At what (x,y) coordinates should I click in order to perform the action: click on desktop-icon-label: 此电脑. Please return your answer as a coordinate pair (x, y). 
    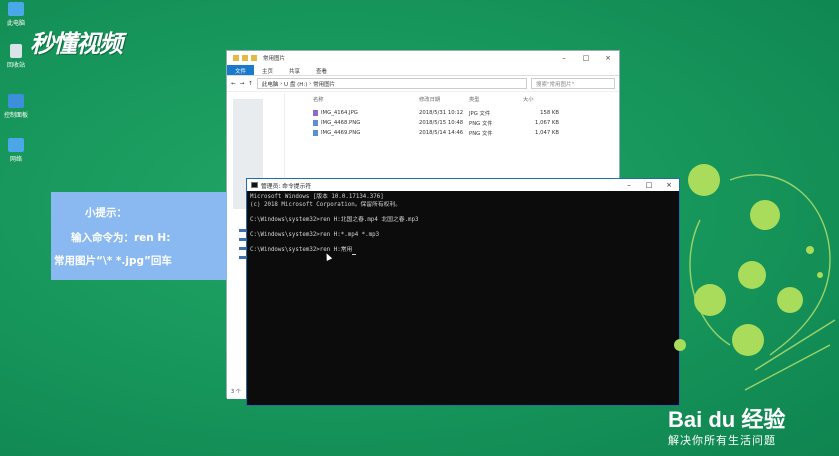
    Looking at the image, I should click on (15, 23).